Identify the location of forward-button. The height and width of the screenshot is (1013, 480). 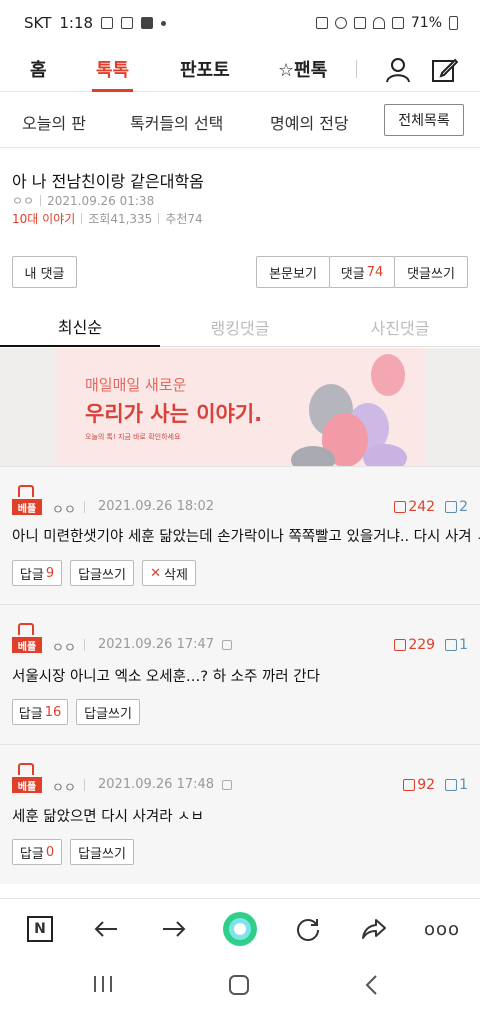
(174, 929).